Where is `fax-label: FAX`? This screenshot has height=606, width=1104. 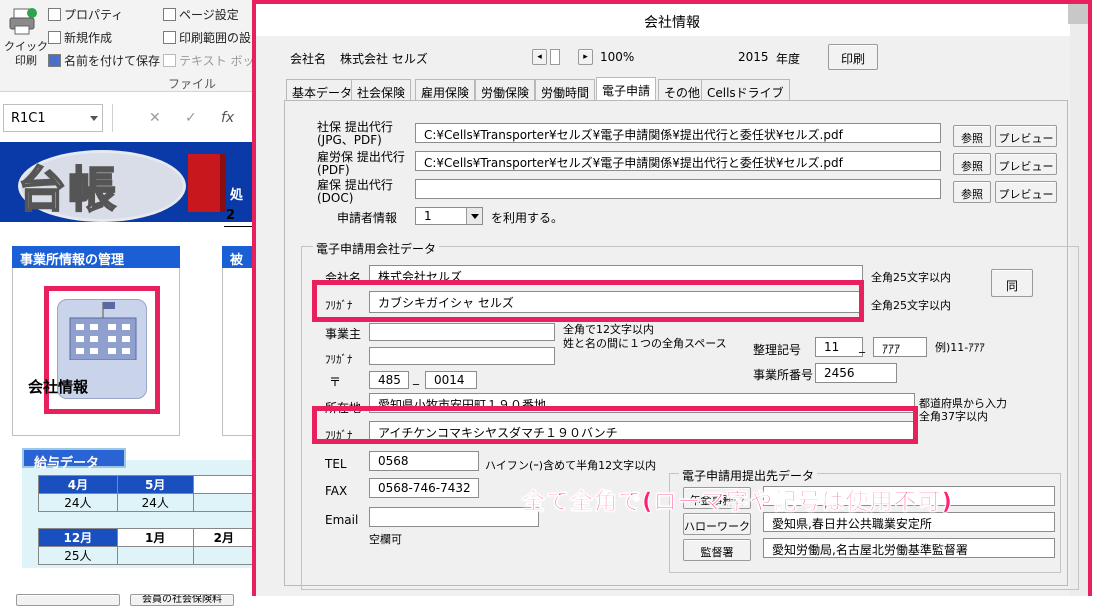
fax-label: FAX is located at coordinates (336, 491).